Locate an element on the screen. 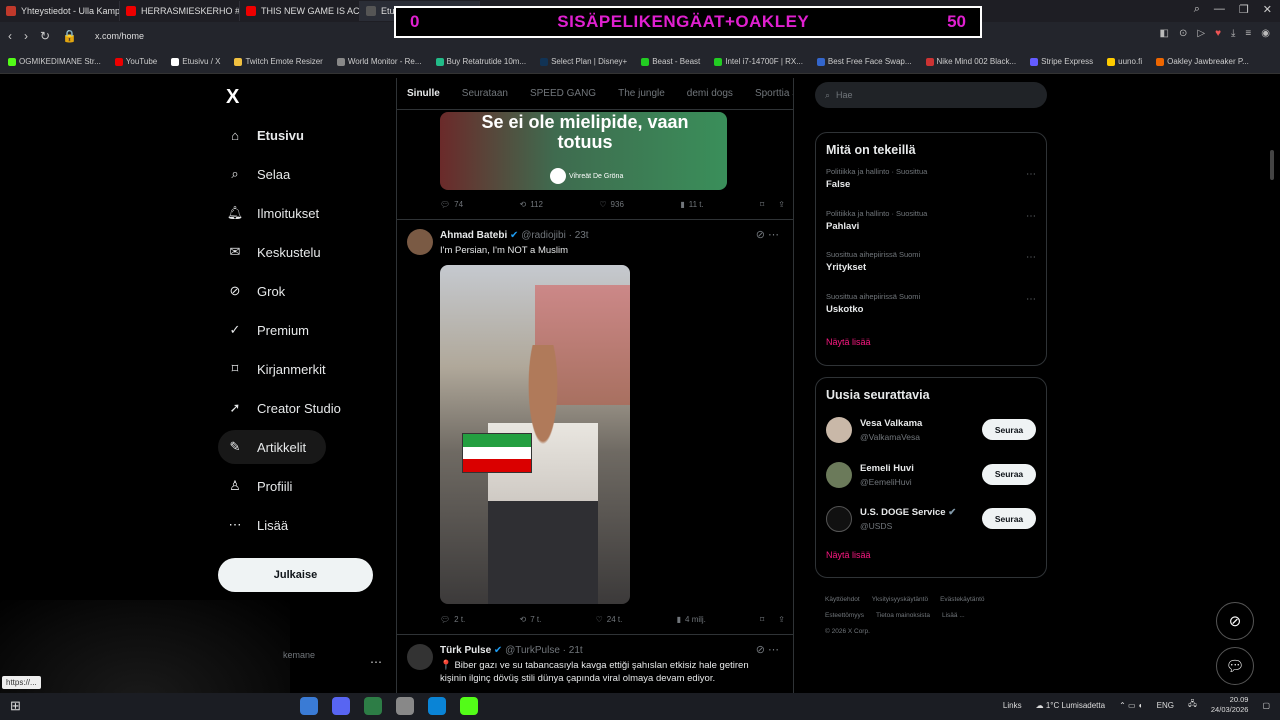  tab-following: Seurataan is located at coordinates (485, 93).